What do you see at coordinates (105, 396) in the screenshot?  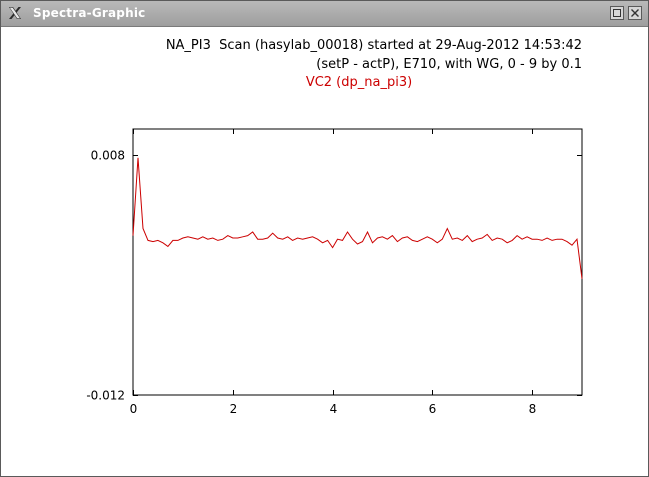 I see `y-tick-label: -0.012` at bounding box center [105, 396].